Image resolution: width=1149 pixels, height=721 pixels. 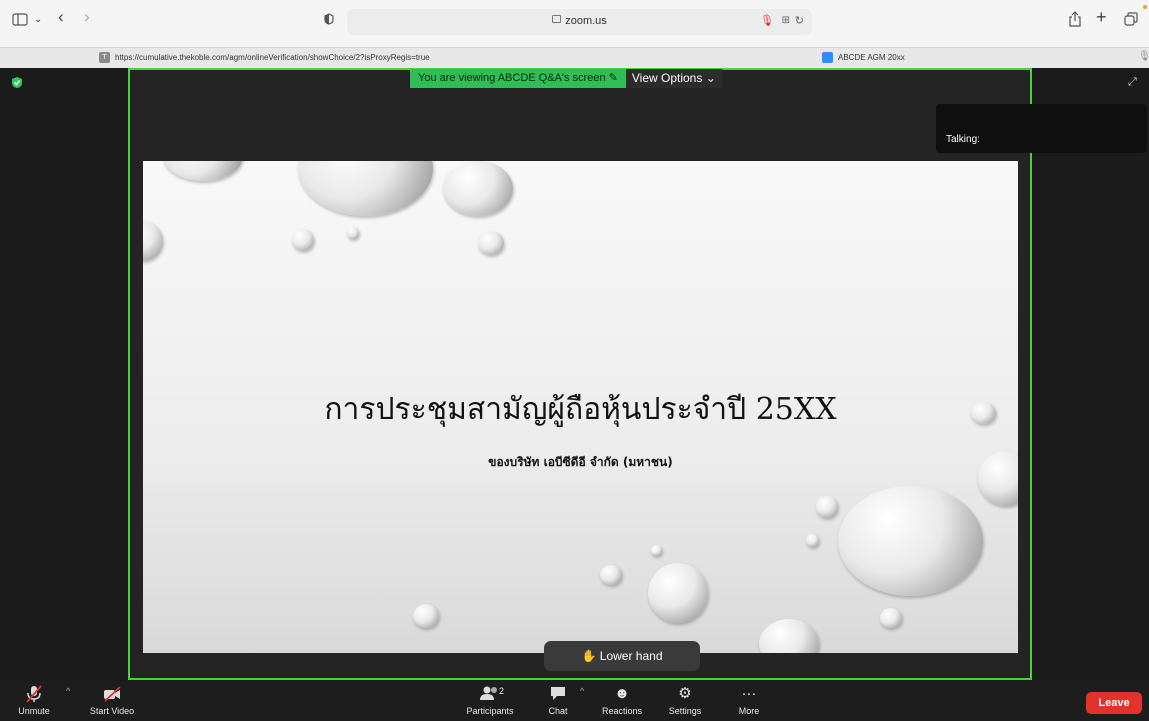 I want to click on gear-icon: ⚙, so click(x=685, y=693).